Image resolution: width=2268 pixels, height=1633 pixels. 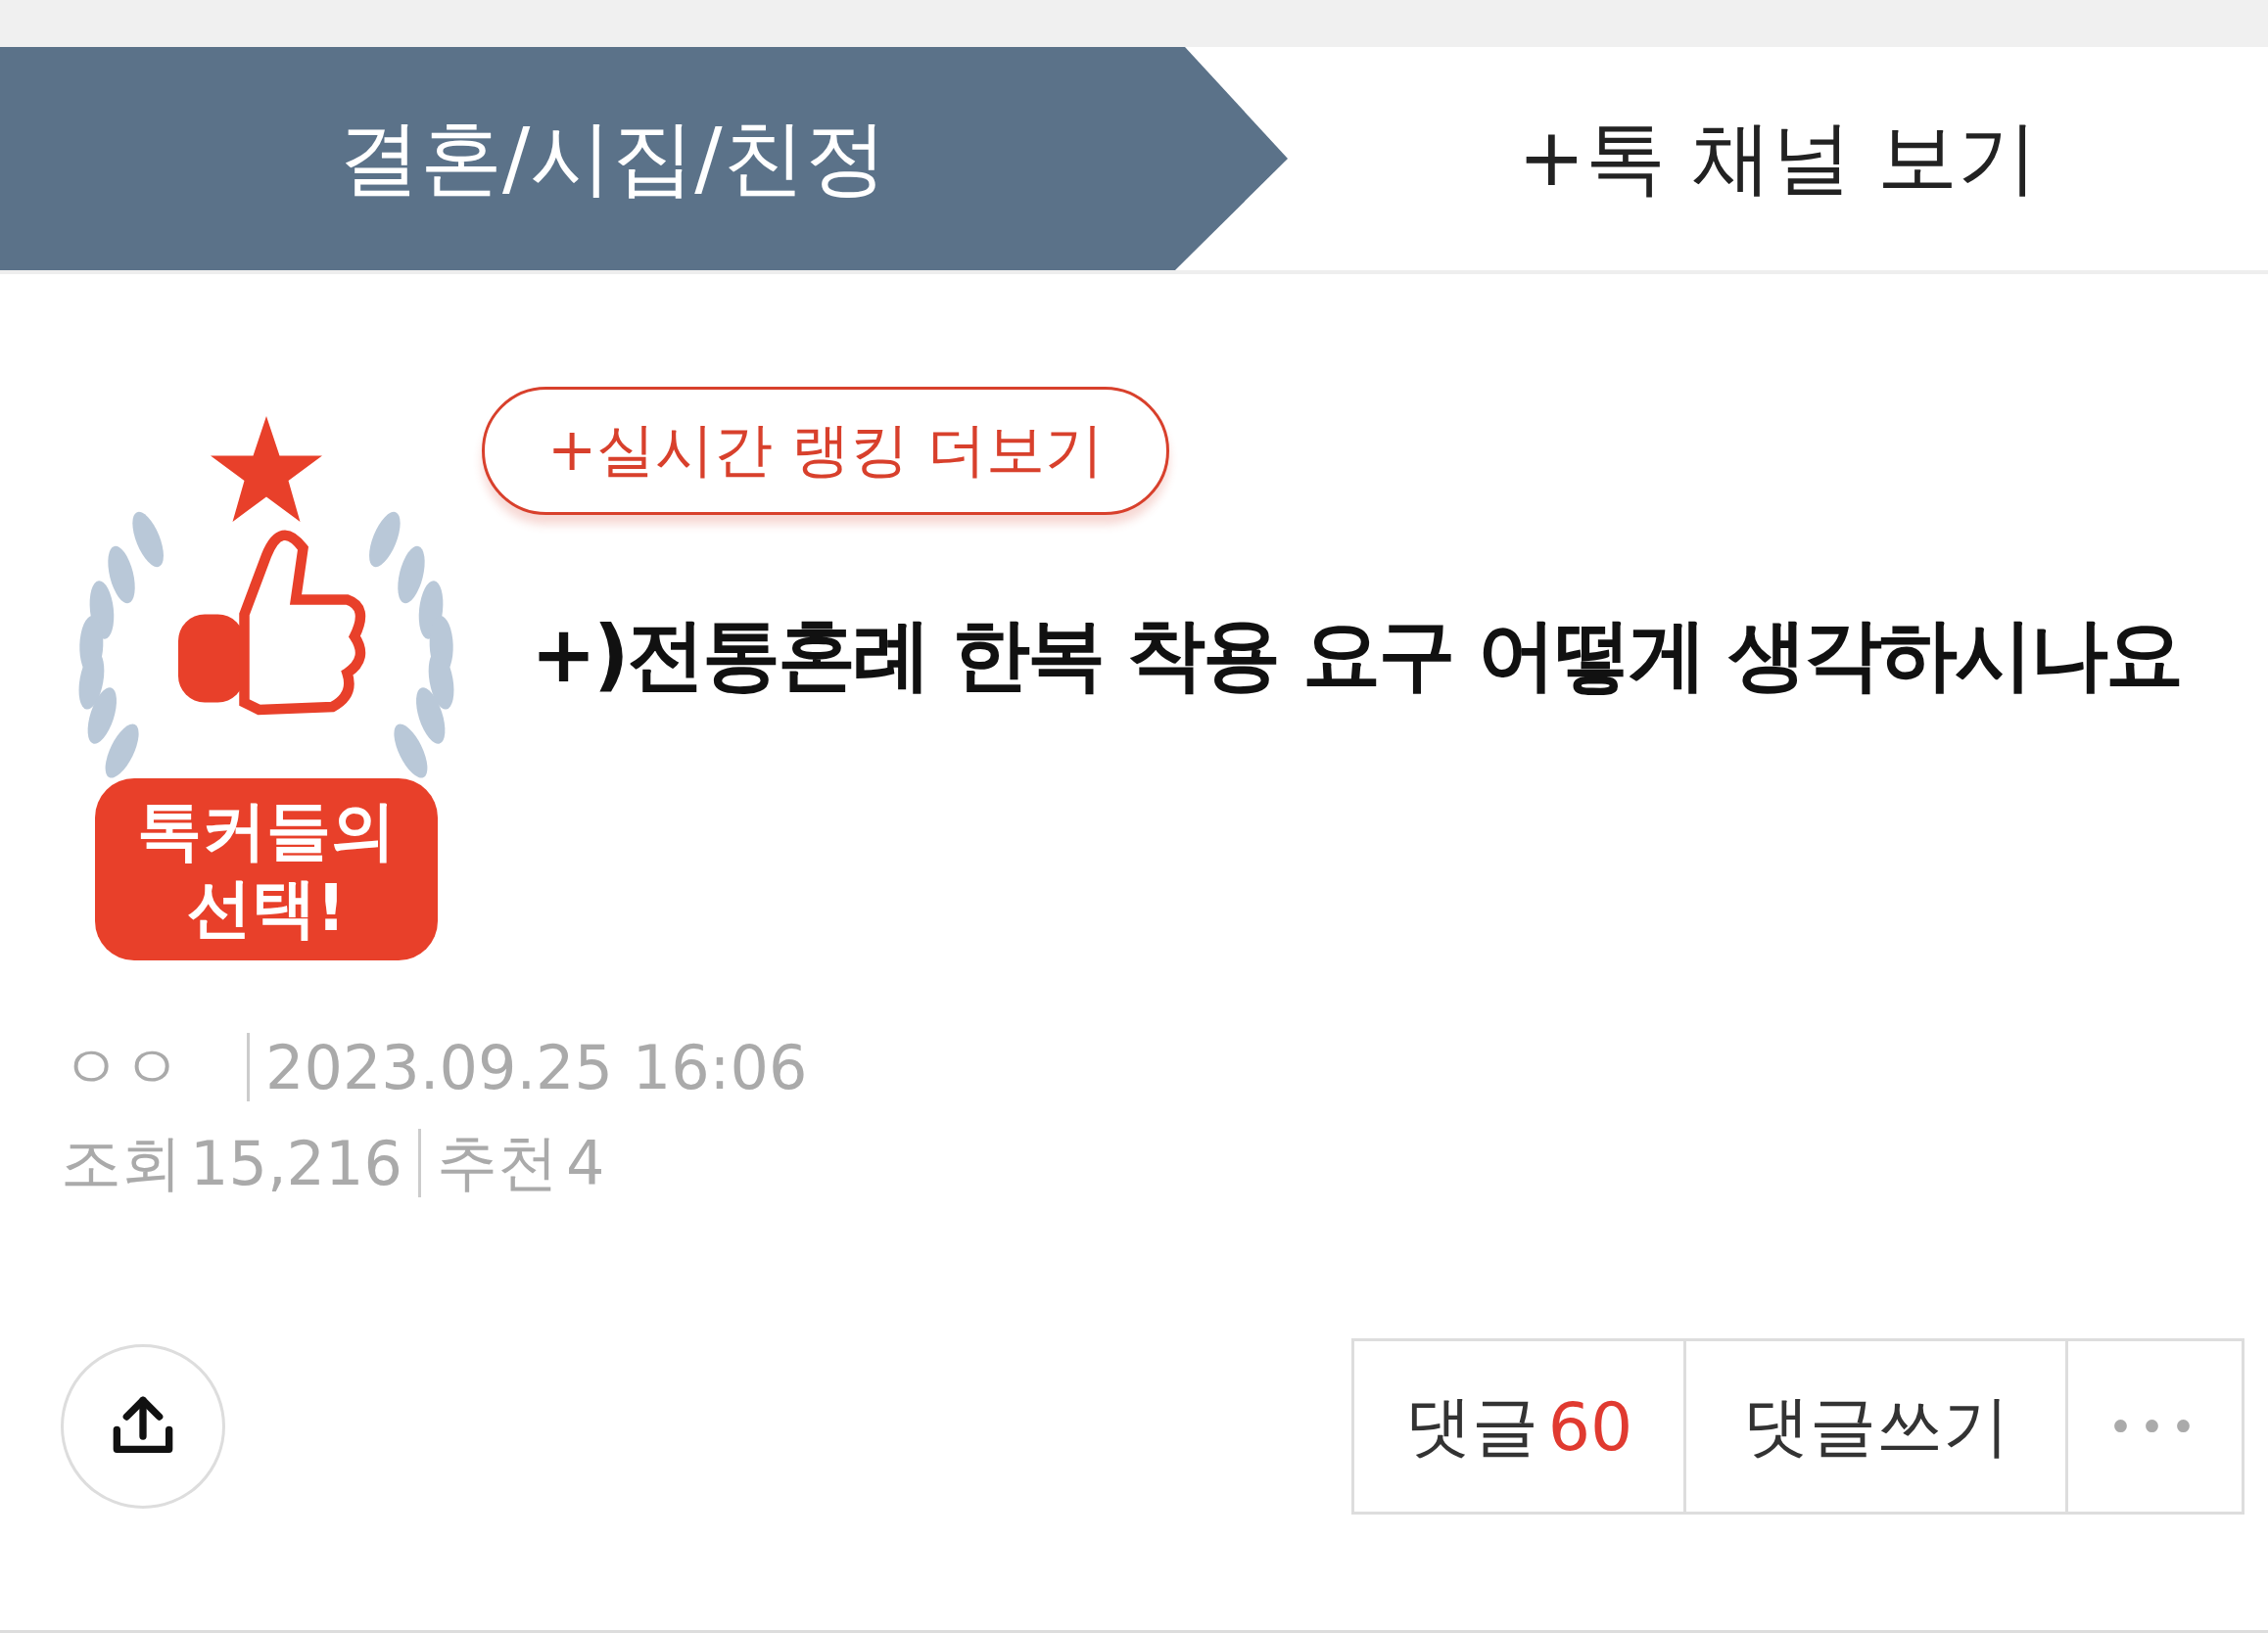 What do you see at coordinates (121, 1163) in the screenshot?
I see `views-label: 조회` at bounding box center [121, 1163].